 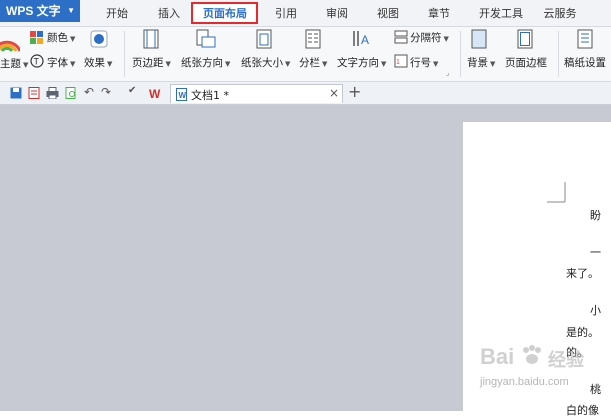 I want to click on svg-text: 1, so click(x=398, y=62).